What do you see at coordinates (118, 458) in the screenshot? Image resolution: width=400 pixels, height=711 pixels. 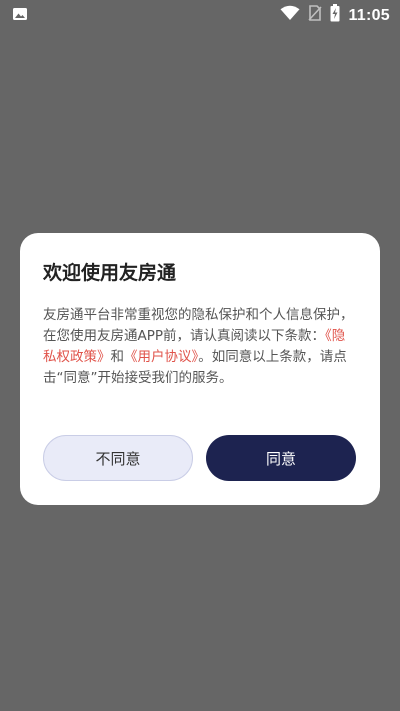 I see `disagree-button: 不同意` at bounding box center [118, 458].